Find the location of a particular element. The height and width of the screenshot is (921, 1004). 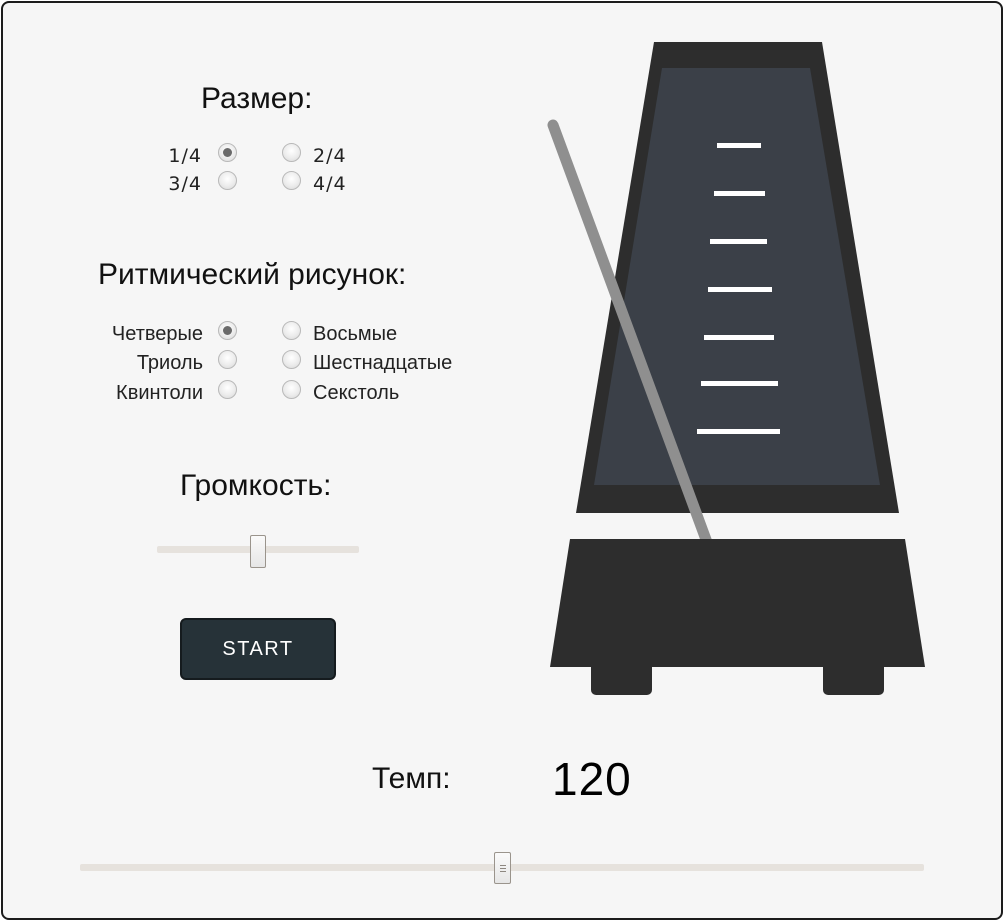

tempo-label: Темп: is located at coordinates (411, 778).